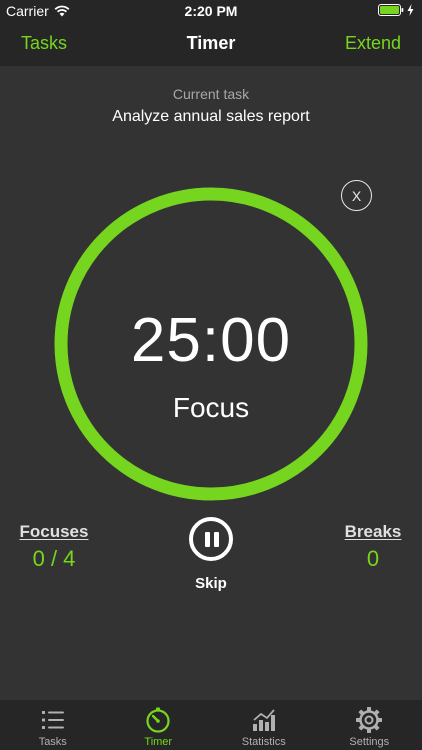  I want to click on status-bar: Carrier 2:20 PM, so click(211, 11).